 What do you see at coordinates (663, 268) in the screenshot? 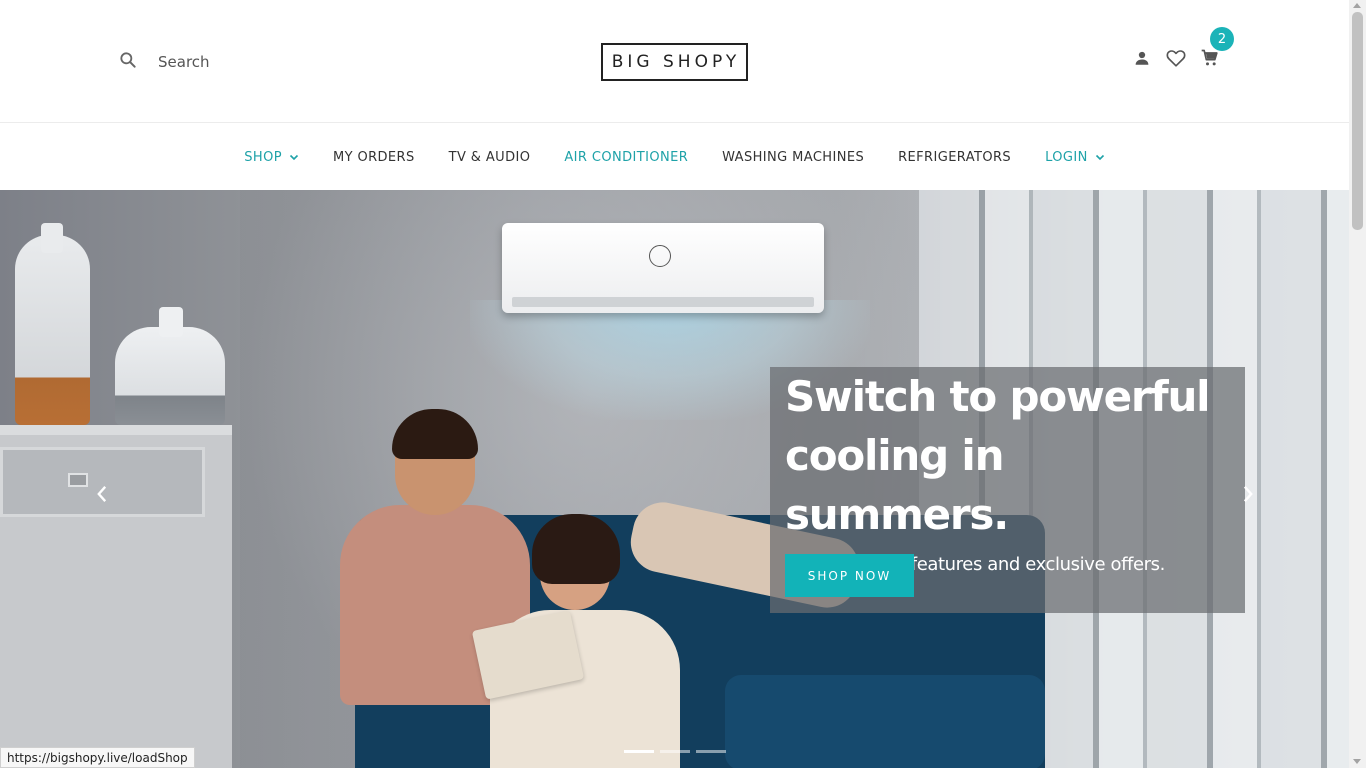
I see `air-conditioner-image` at bounding box center [663, 268].